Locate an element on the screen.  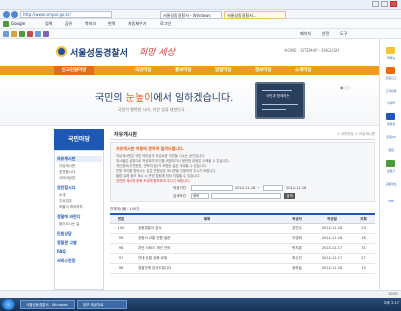
quick-menu-item: 민원신고 is located at coordinates (391, 78).